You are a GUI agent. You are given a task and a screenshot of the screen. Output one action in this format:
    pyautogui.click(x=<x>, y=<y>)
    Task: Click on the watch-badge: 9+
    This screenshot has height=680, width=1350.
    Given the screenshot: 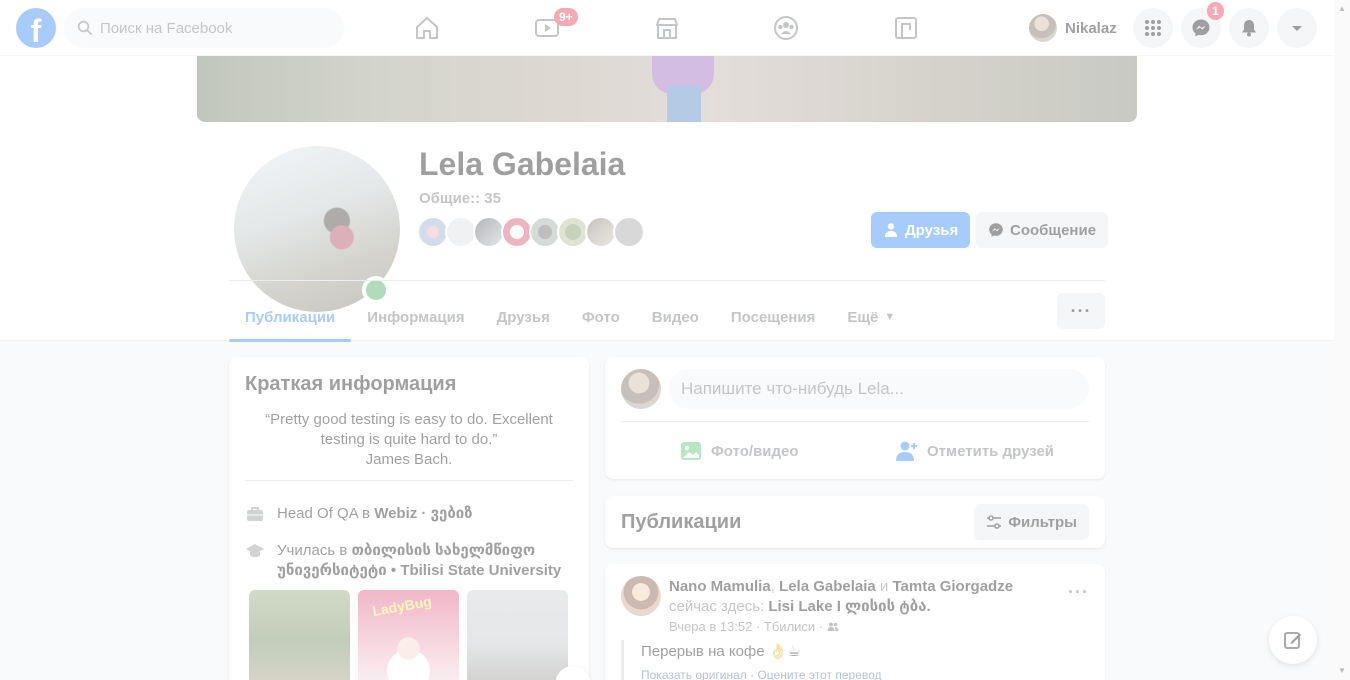 What is the action you would take?
    pyautogui.click(x=566, y=17)
    